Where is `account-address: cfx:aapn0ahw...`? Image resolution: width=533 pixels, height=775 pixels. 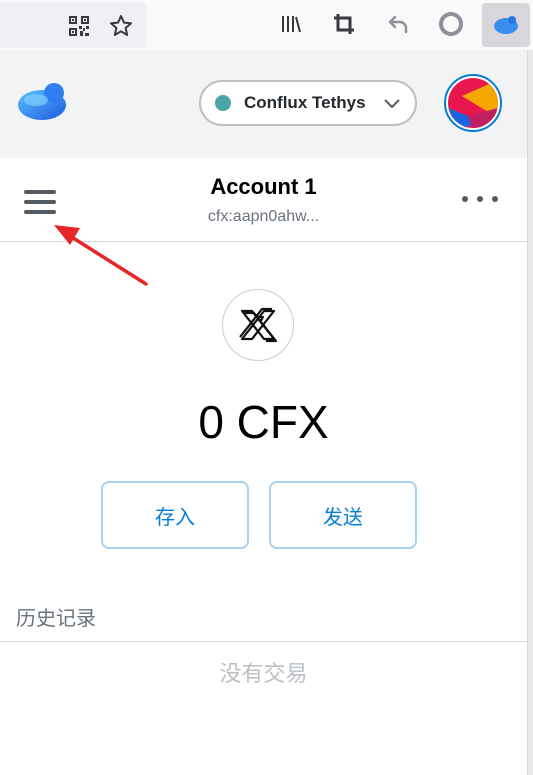 account-address: cfx:aapn0ahw... is located at coordinates (263, 217).